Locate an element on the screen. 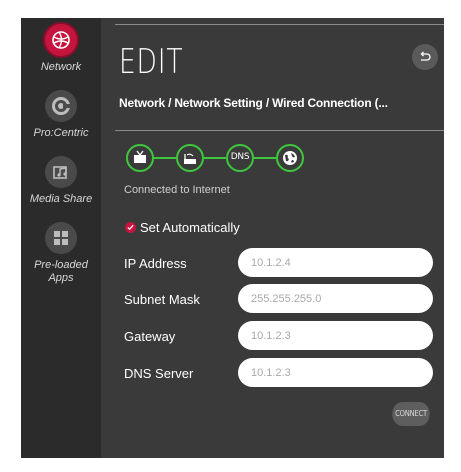  apps-grid-icon is located at coordinates (61, 238).